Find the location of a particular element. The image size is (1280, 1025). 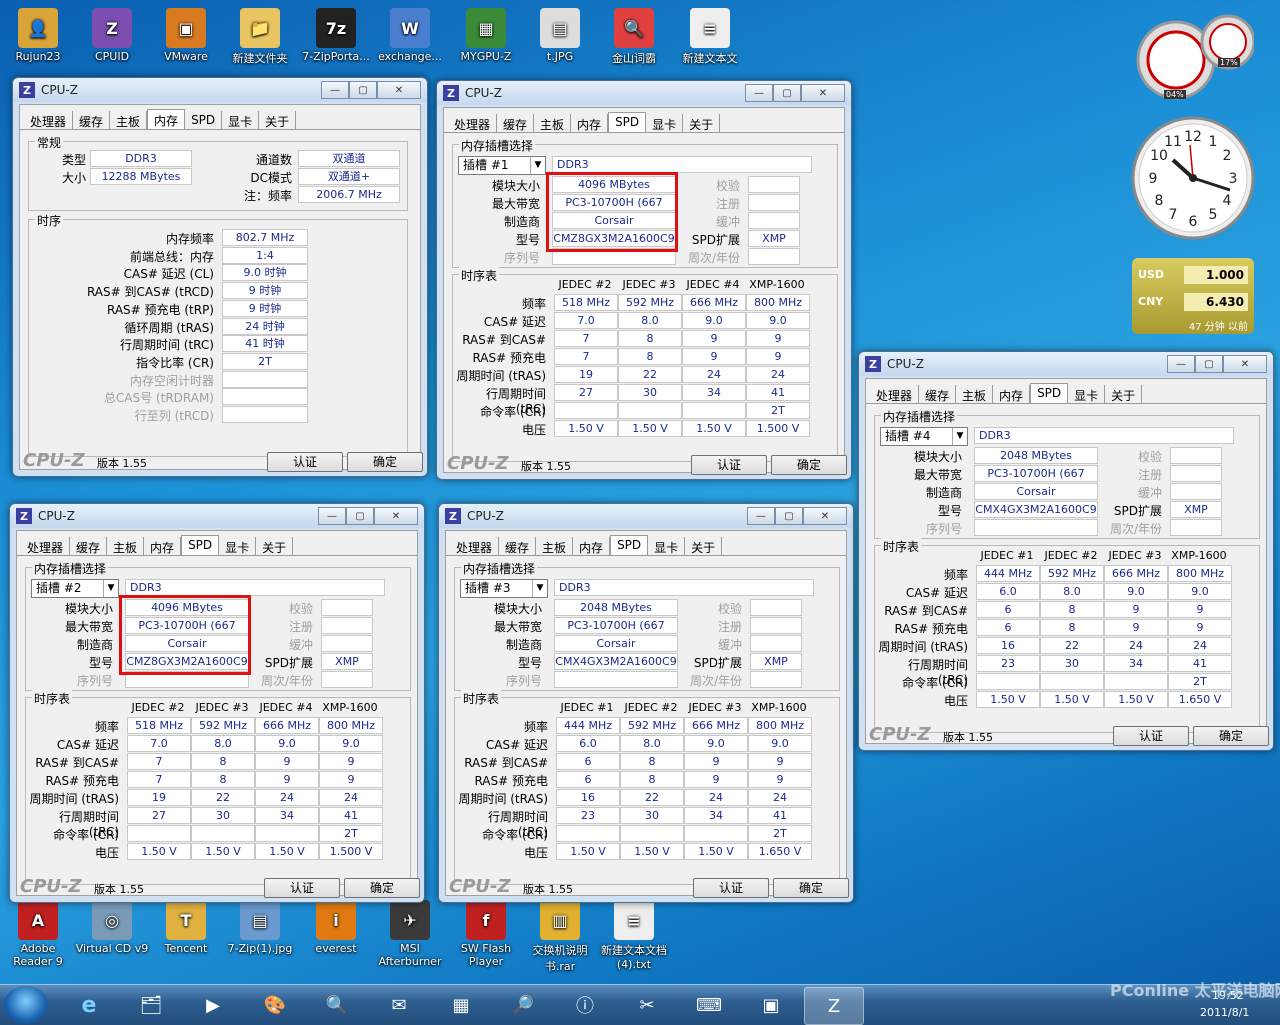

taskbar-button: ▦ is located at coordinates (461, 1005).